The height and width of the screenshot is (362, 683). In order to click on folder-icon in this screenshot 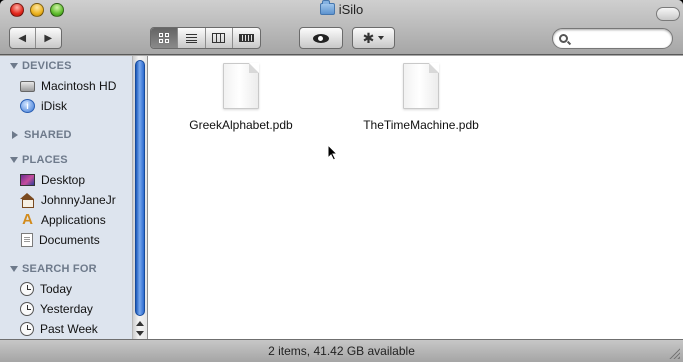, I will do `click(327, 7)`.